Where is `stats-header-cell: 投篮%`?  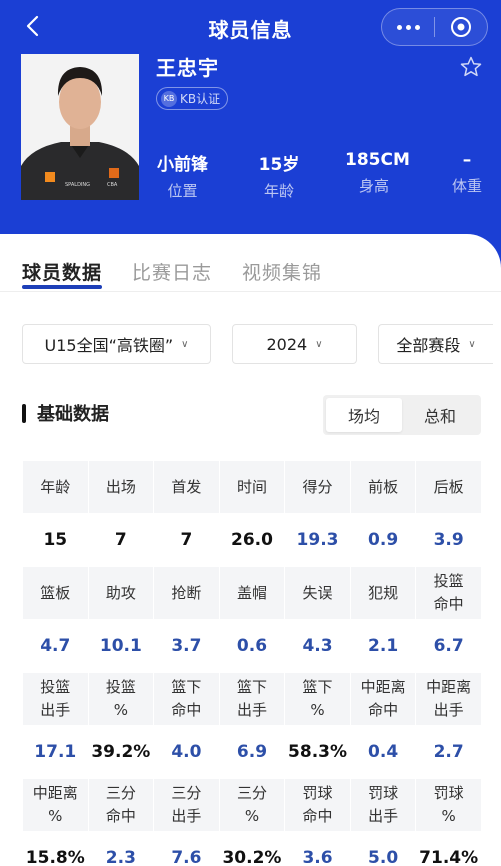 stats-header-cell: 投篮% is located at coordinates (121, 699).